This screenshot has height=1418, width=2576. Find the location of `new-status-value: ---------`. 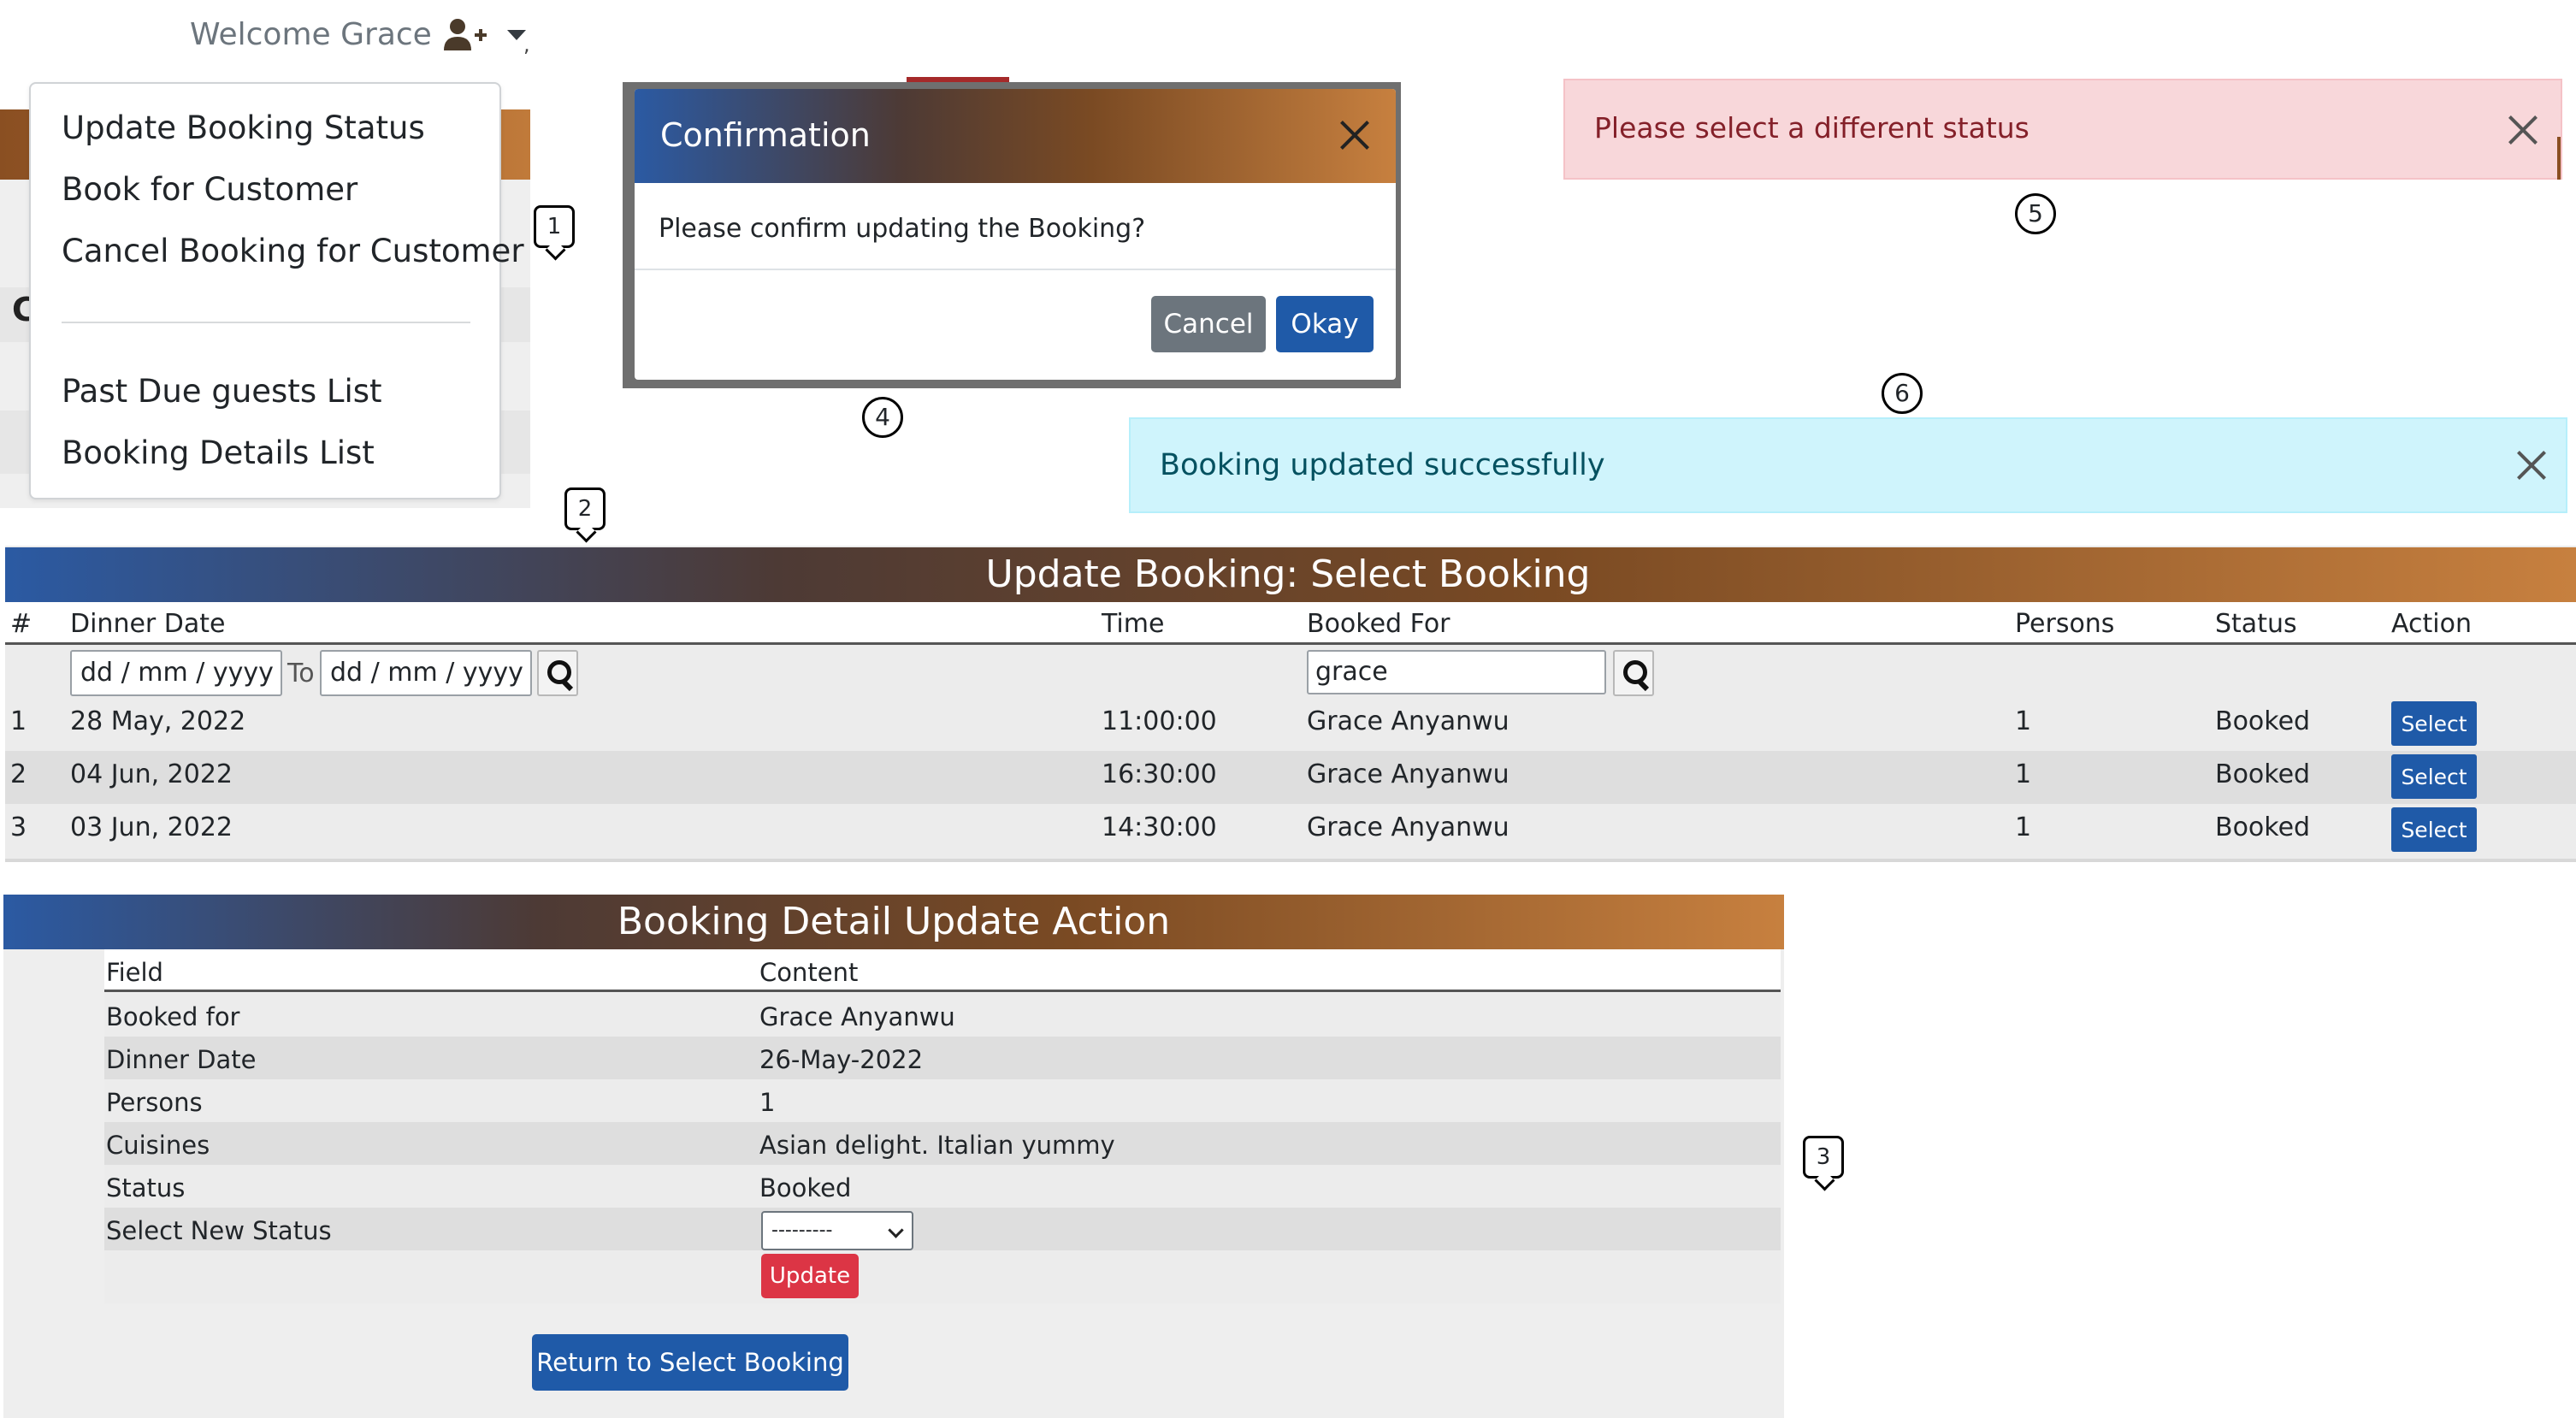

new-status-value: --------- is located at coordinates (802, 1230).